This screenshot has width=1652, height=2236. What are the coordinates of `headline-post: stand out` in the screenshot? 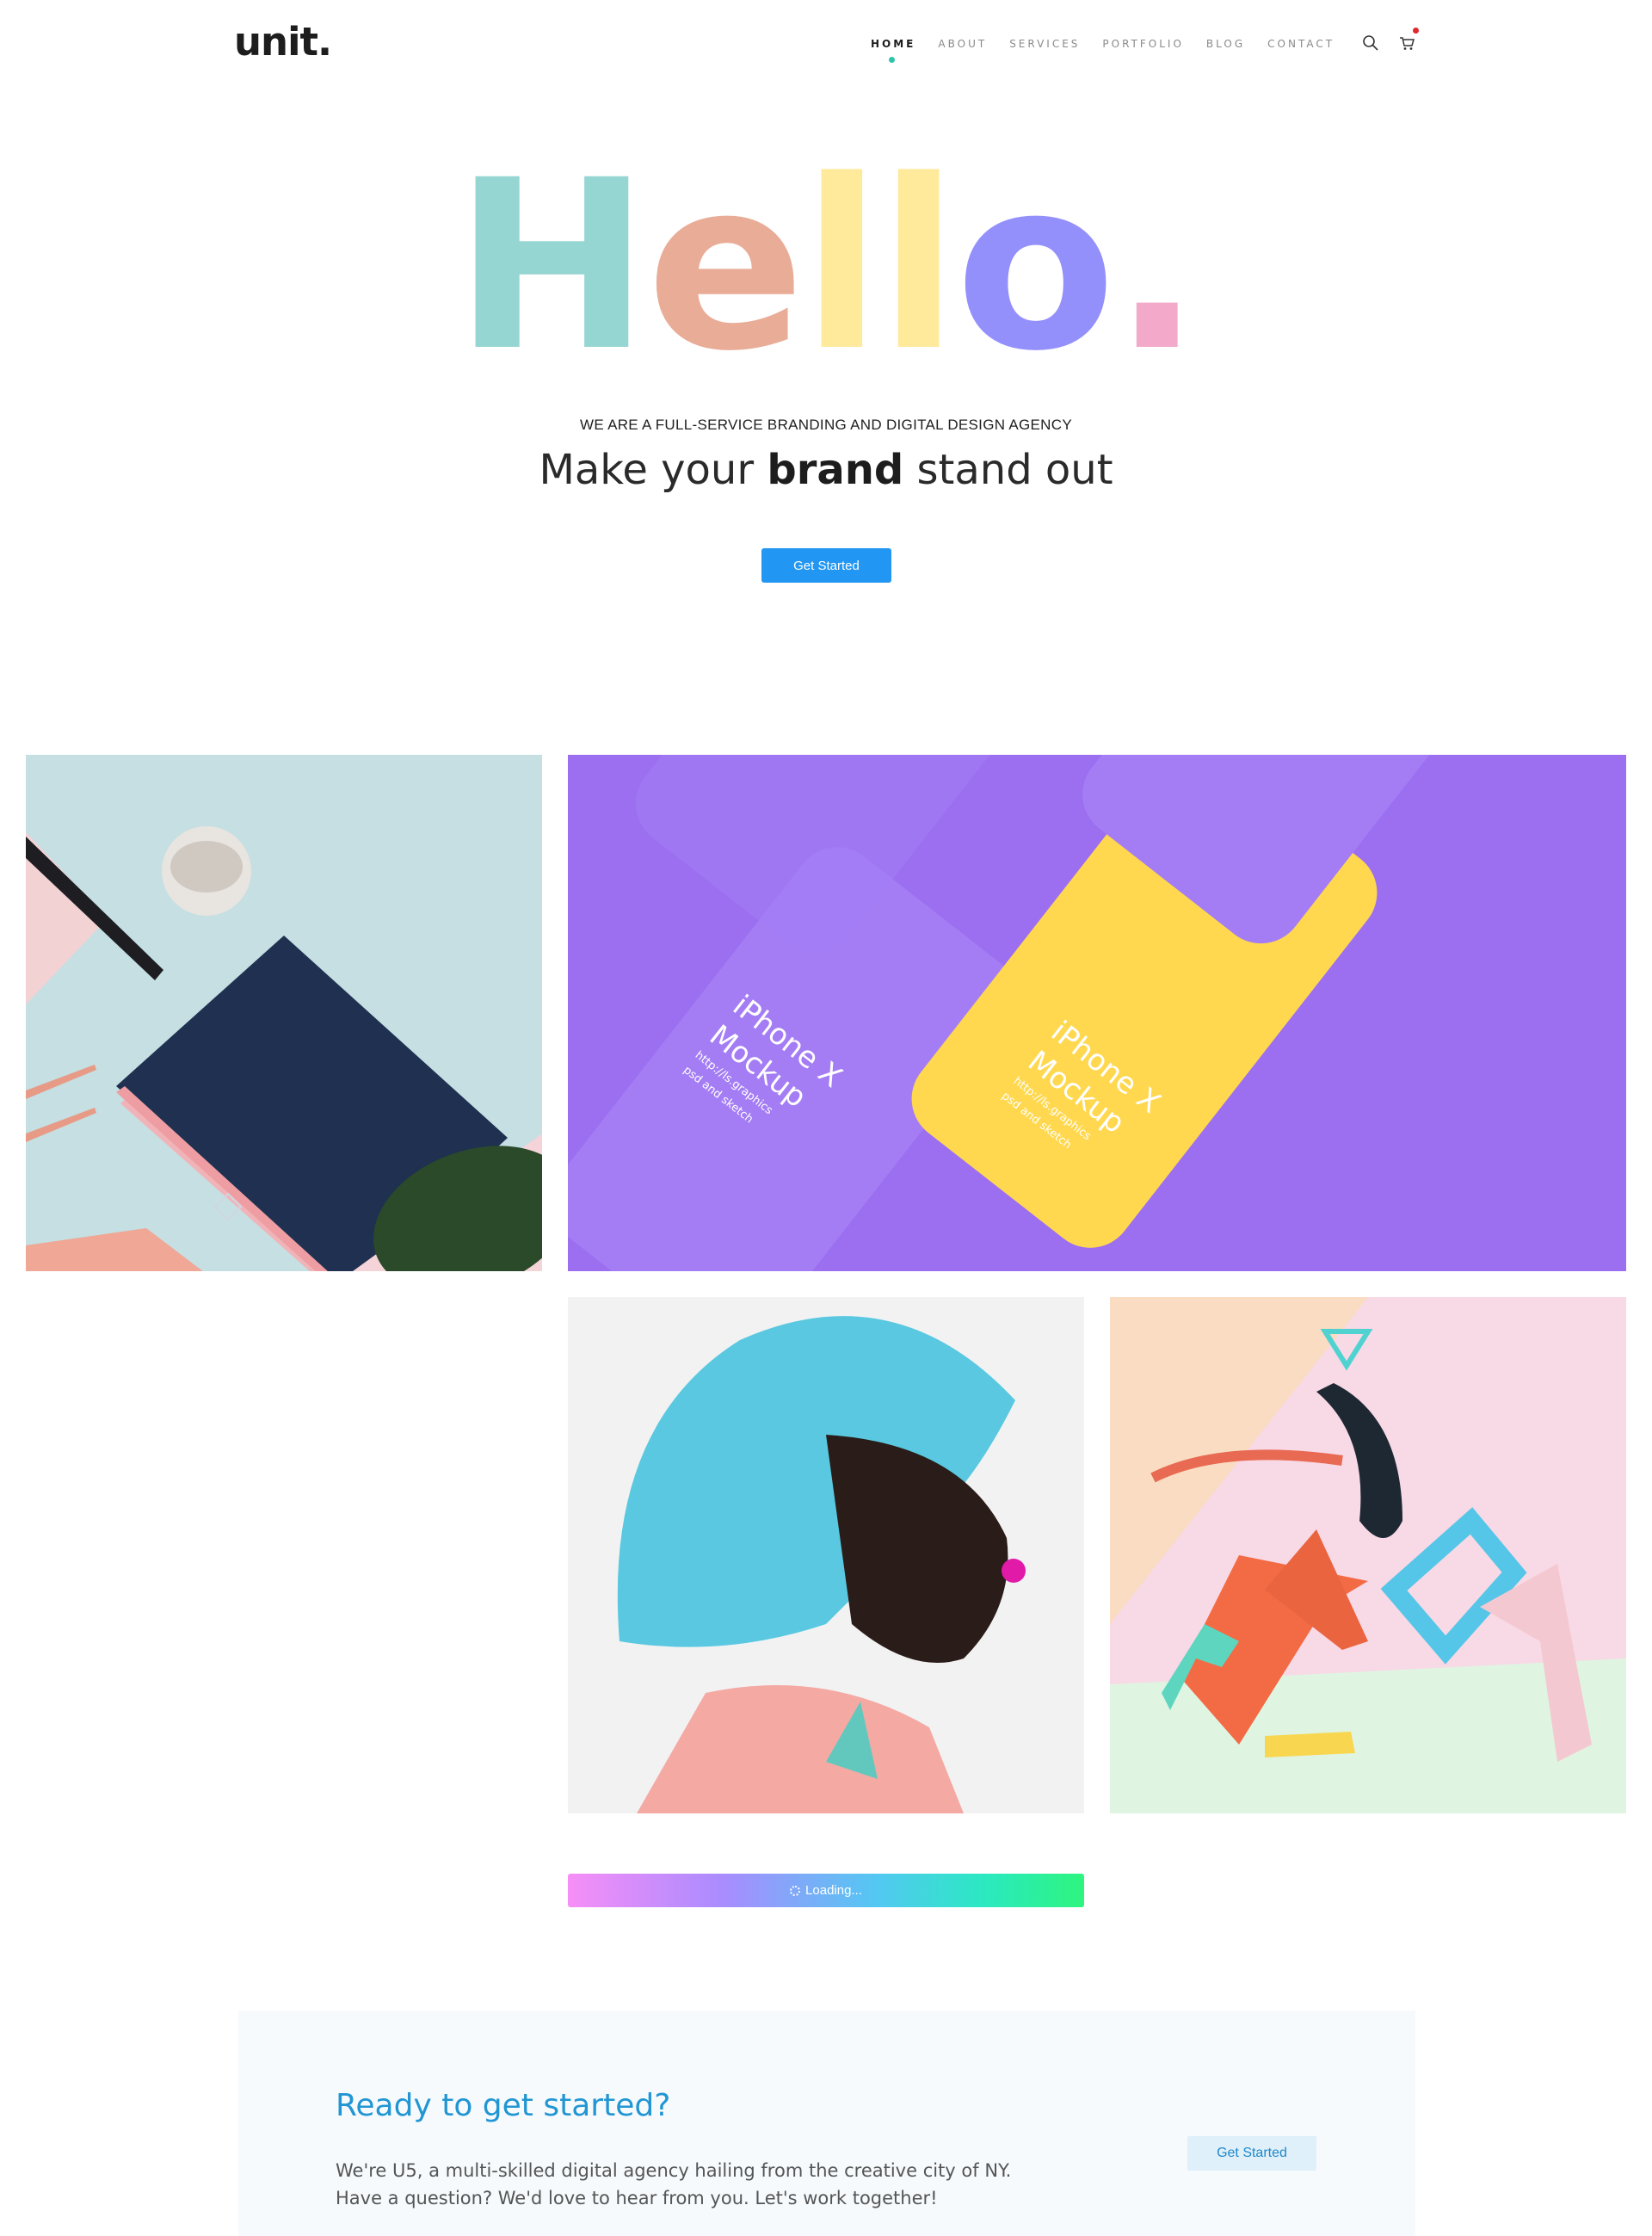 It's located at (1008, 470).